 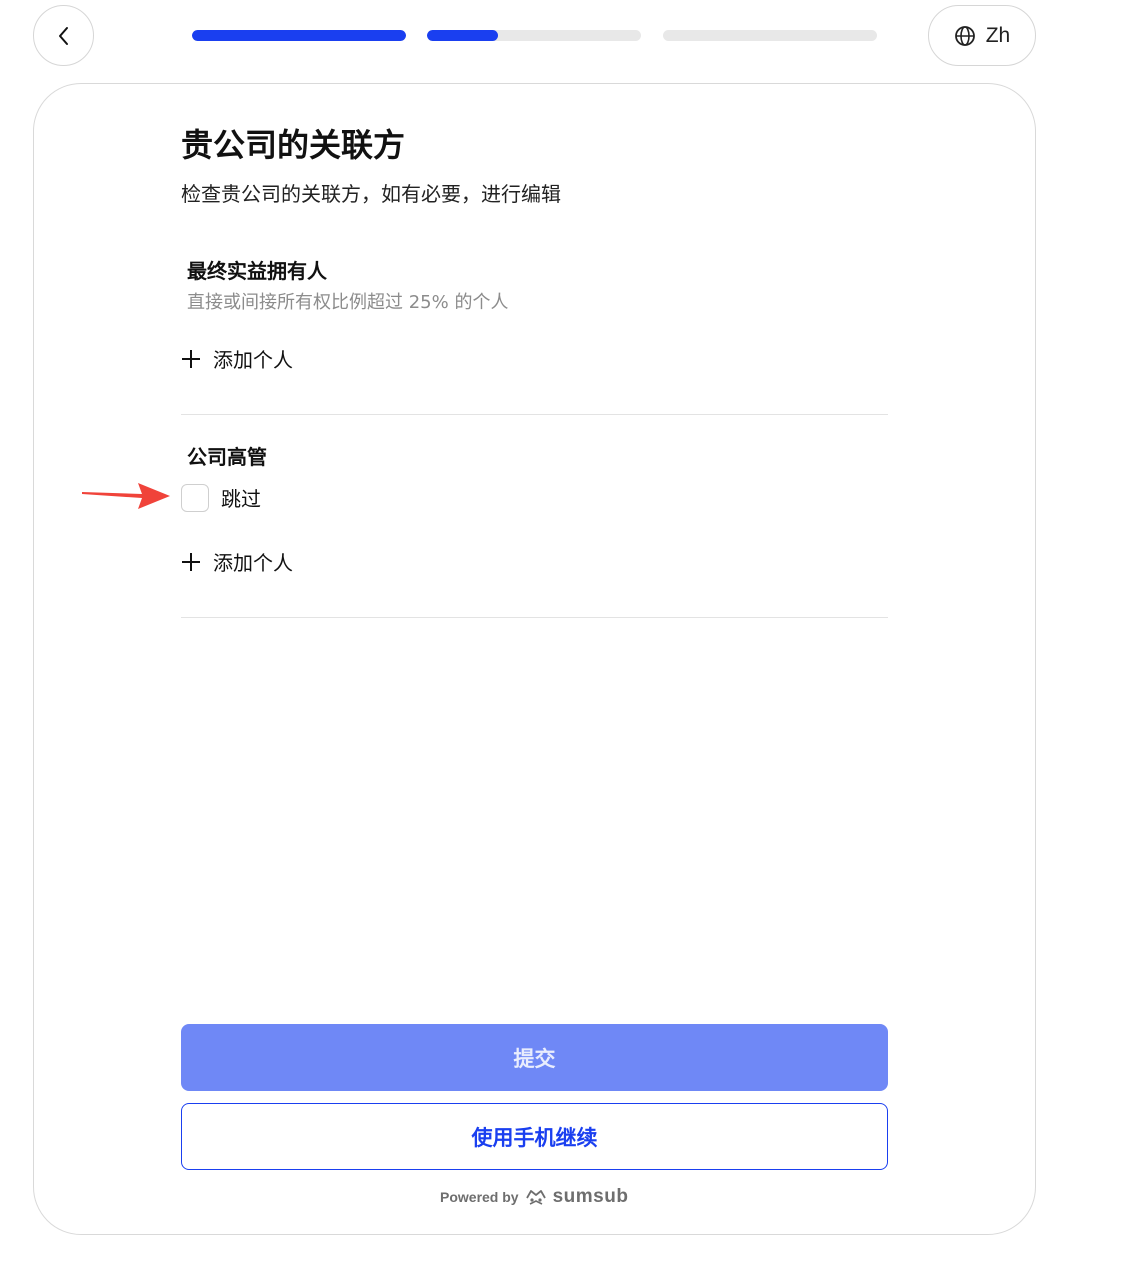 I want to click on add-ubo-button: 添加个人, so click(x=237, y=358).